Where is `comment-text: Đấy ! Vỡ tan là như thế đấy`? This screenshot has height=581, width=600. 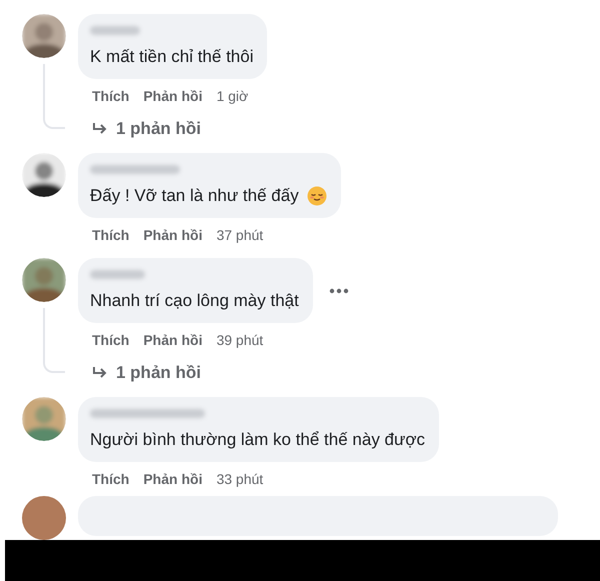
comment-text: Đấy ! Vỡ tan là như thế đấy is located at coordinates (194, 196).